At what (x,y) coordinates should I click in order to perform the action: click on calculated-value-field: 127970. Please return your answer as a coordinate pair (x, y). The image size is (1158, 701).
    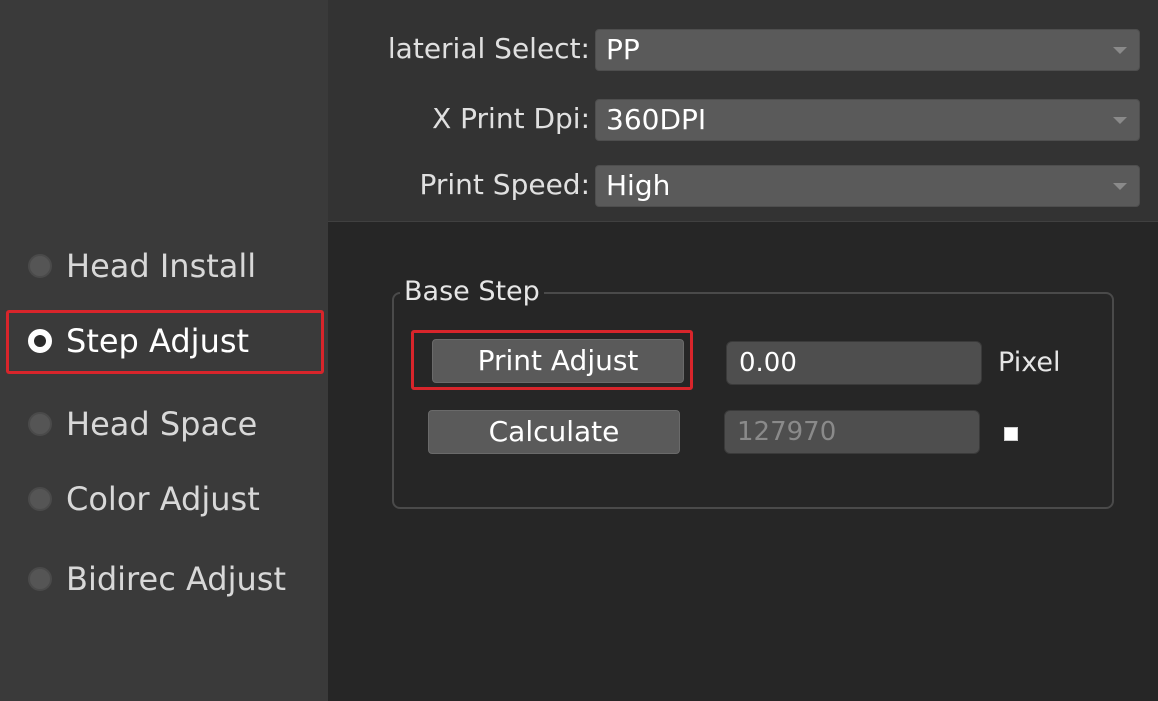
    Looking at the image, I should click on (852, 432).